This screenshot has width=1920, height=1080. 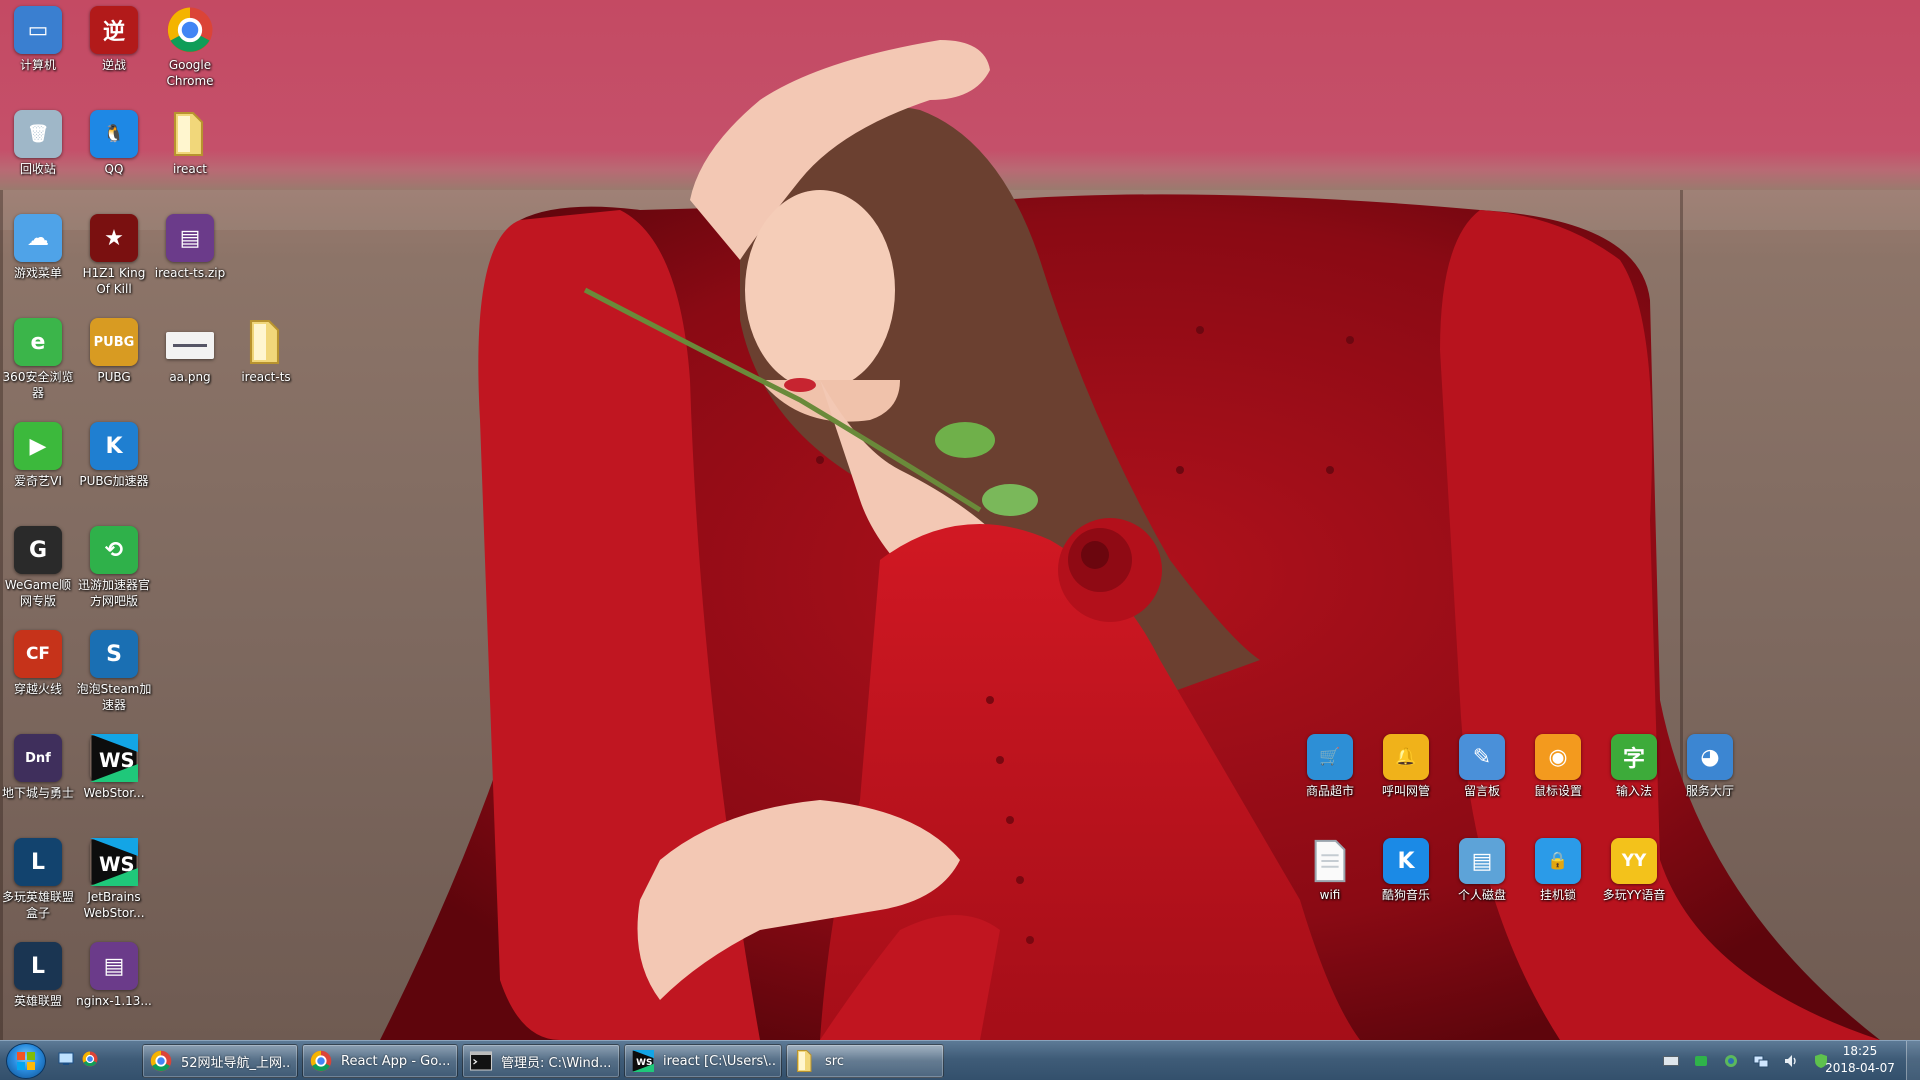 I want to click on desktop-icon-label: QQ, so click(x=114, y=169).